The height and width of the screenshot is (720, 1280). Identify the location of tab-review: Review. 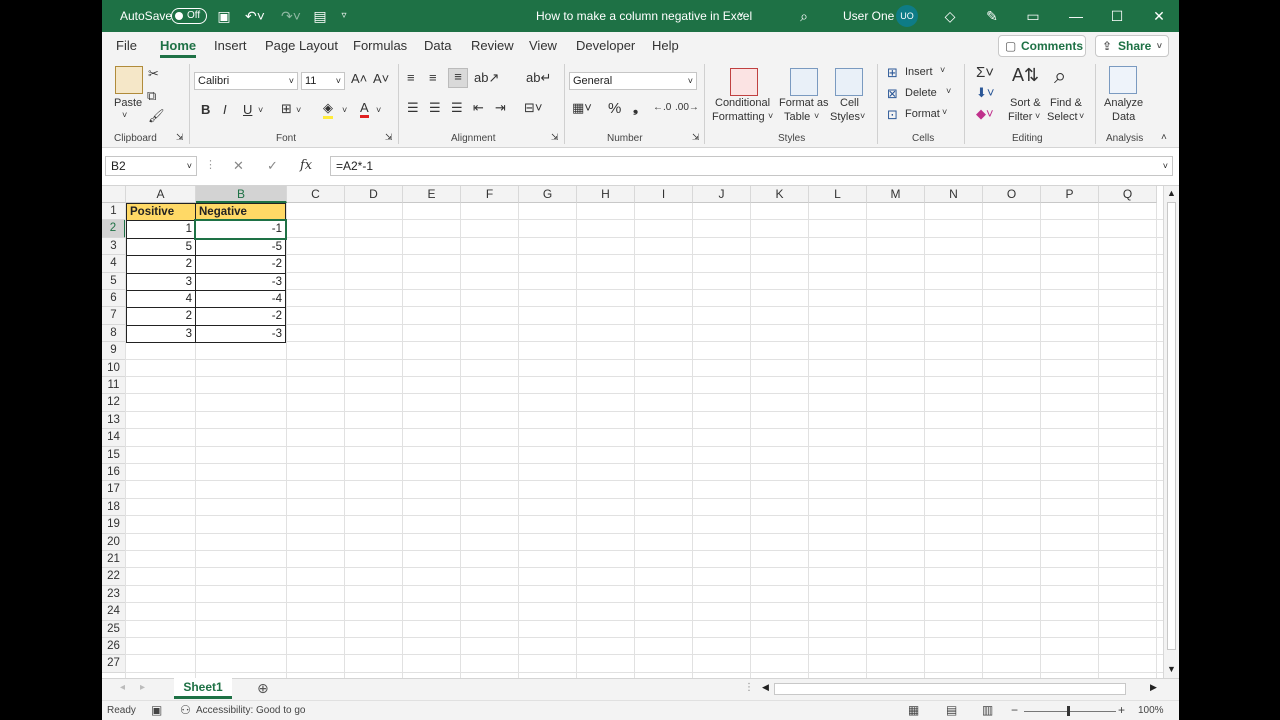
(492, 45).